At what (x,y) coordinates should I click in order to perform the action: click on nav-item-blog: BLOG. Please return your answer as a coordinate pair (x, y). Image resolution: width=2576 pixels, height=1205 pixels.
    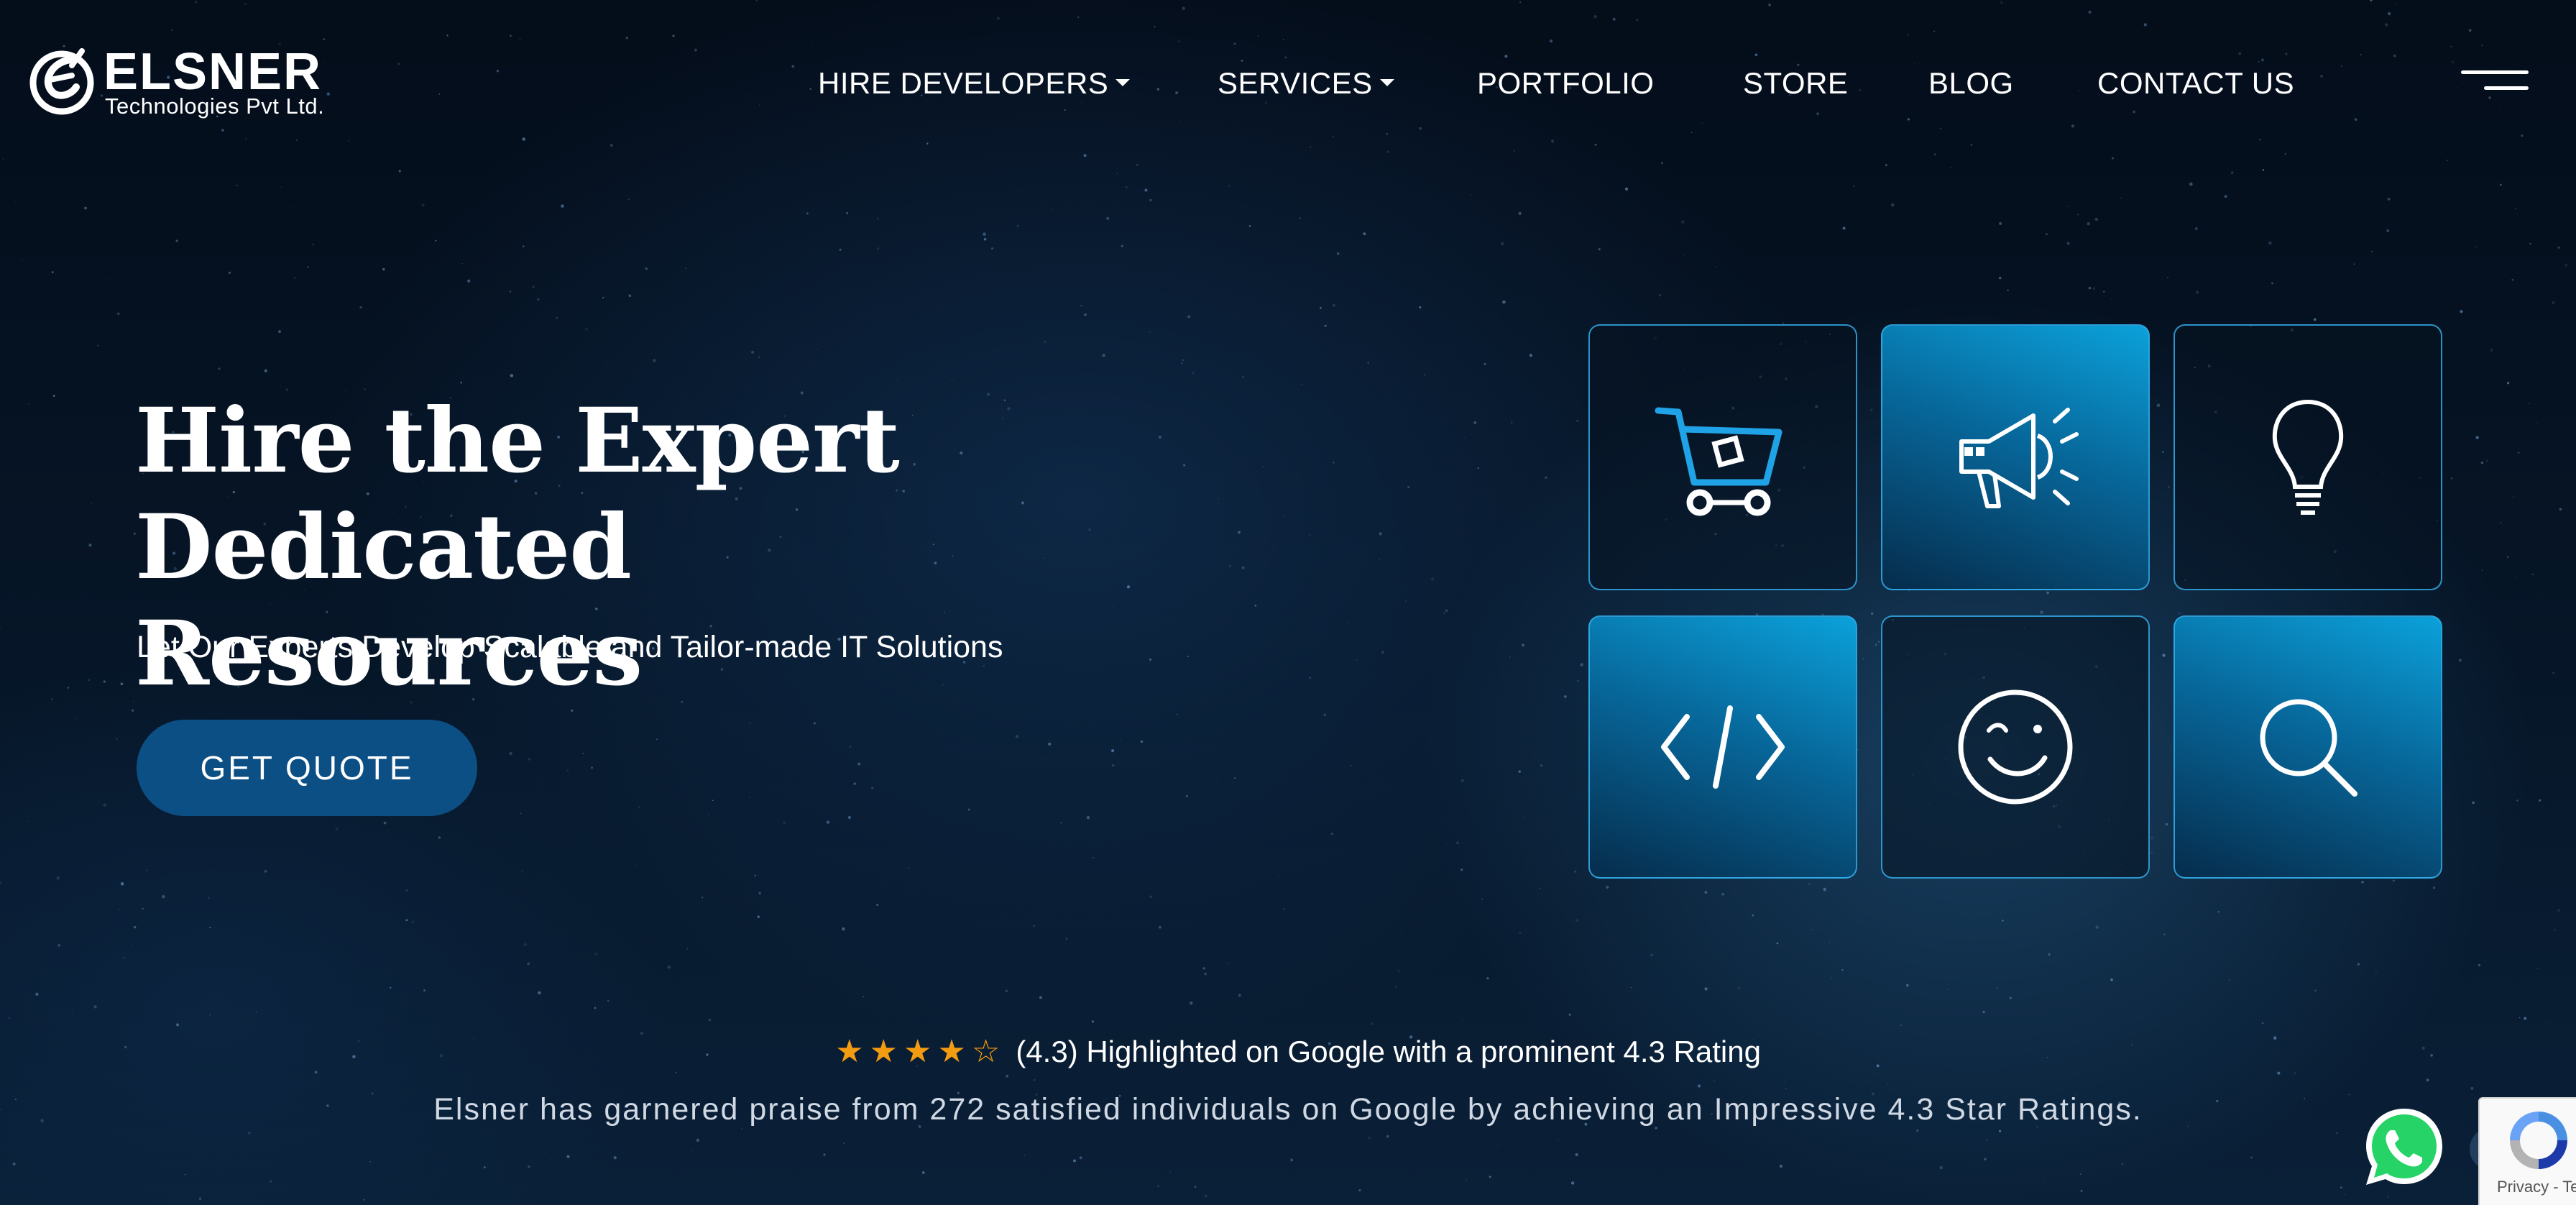
    Looking at the image, I should click on (1971, 83).